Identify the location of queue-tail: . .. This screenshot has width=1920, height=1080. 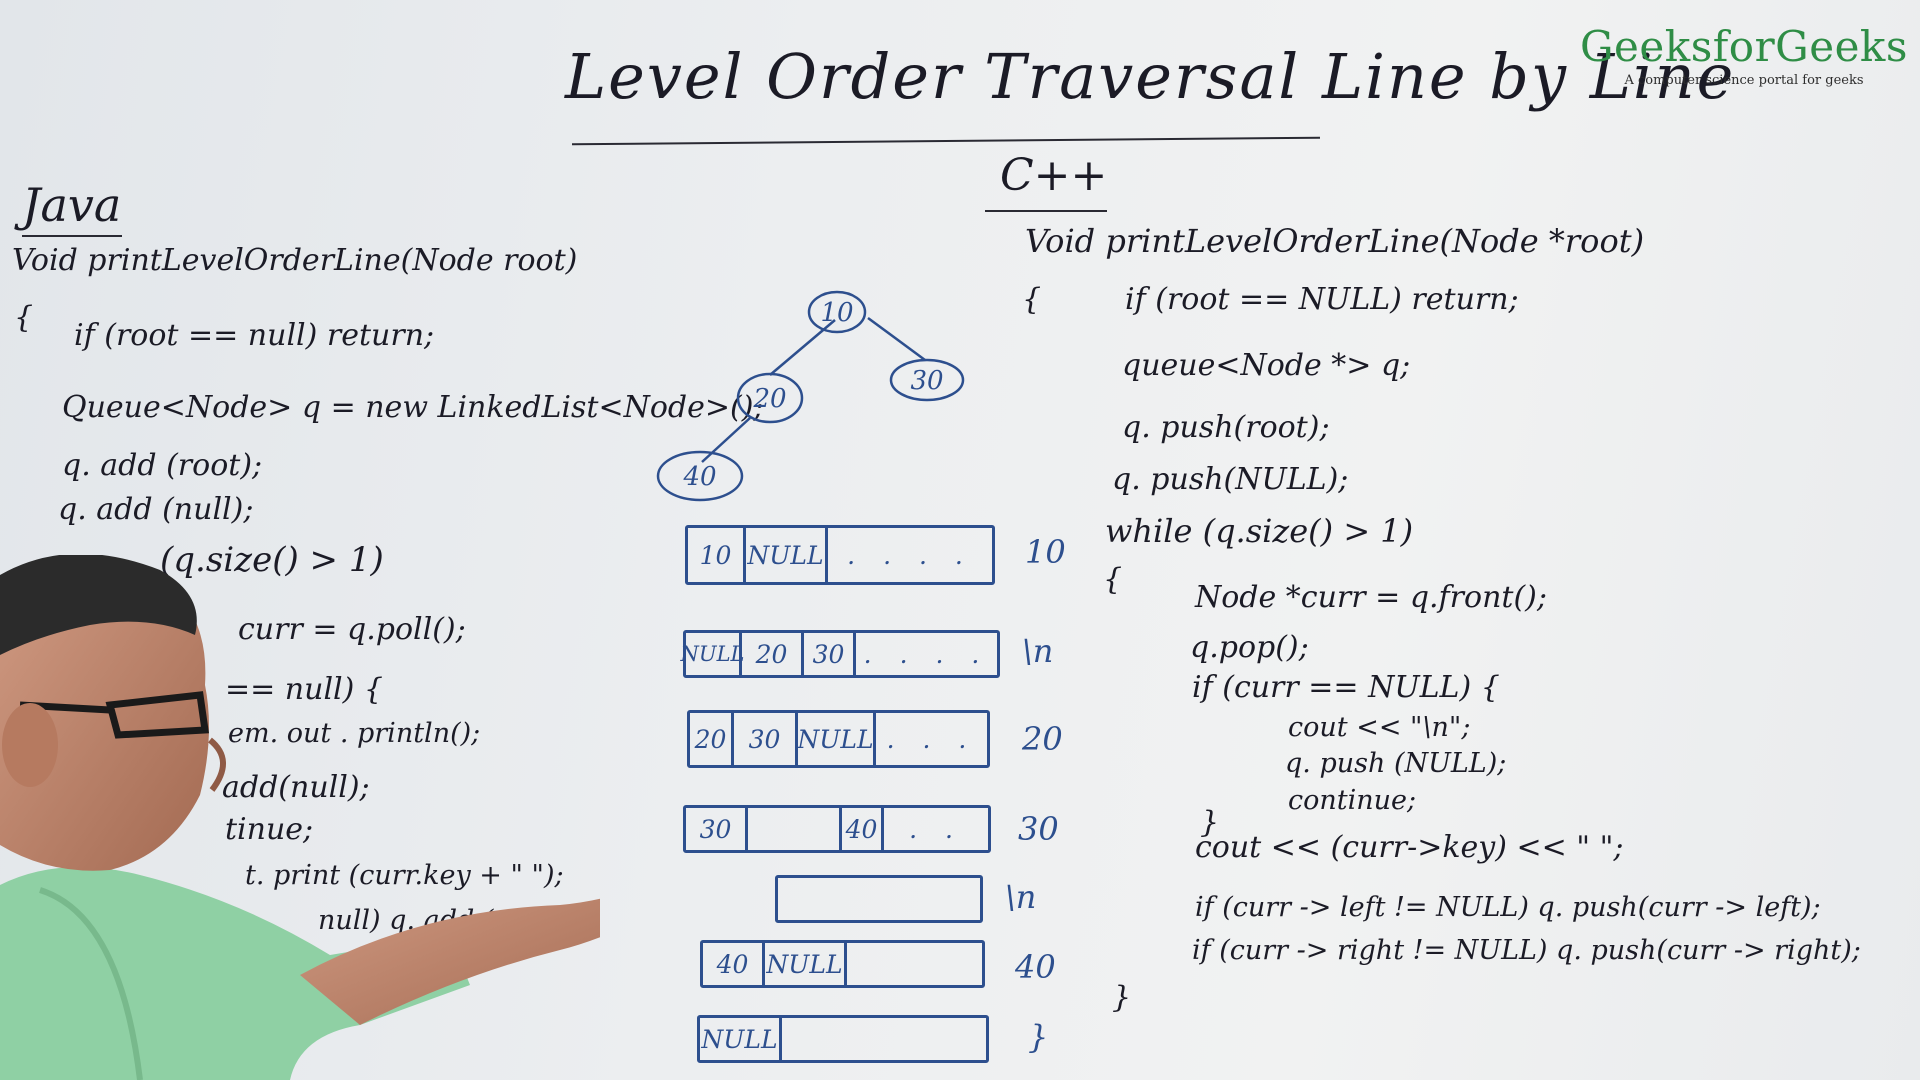
(936, 829).